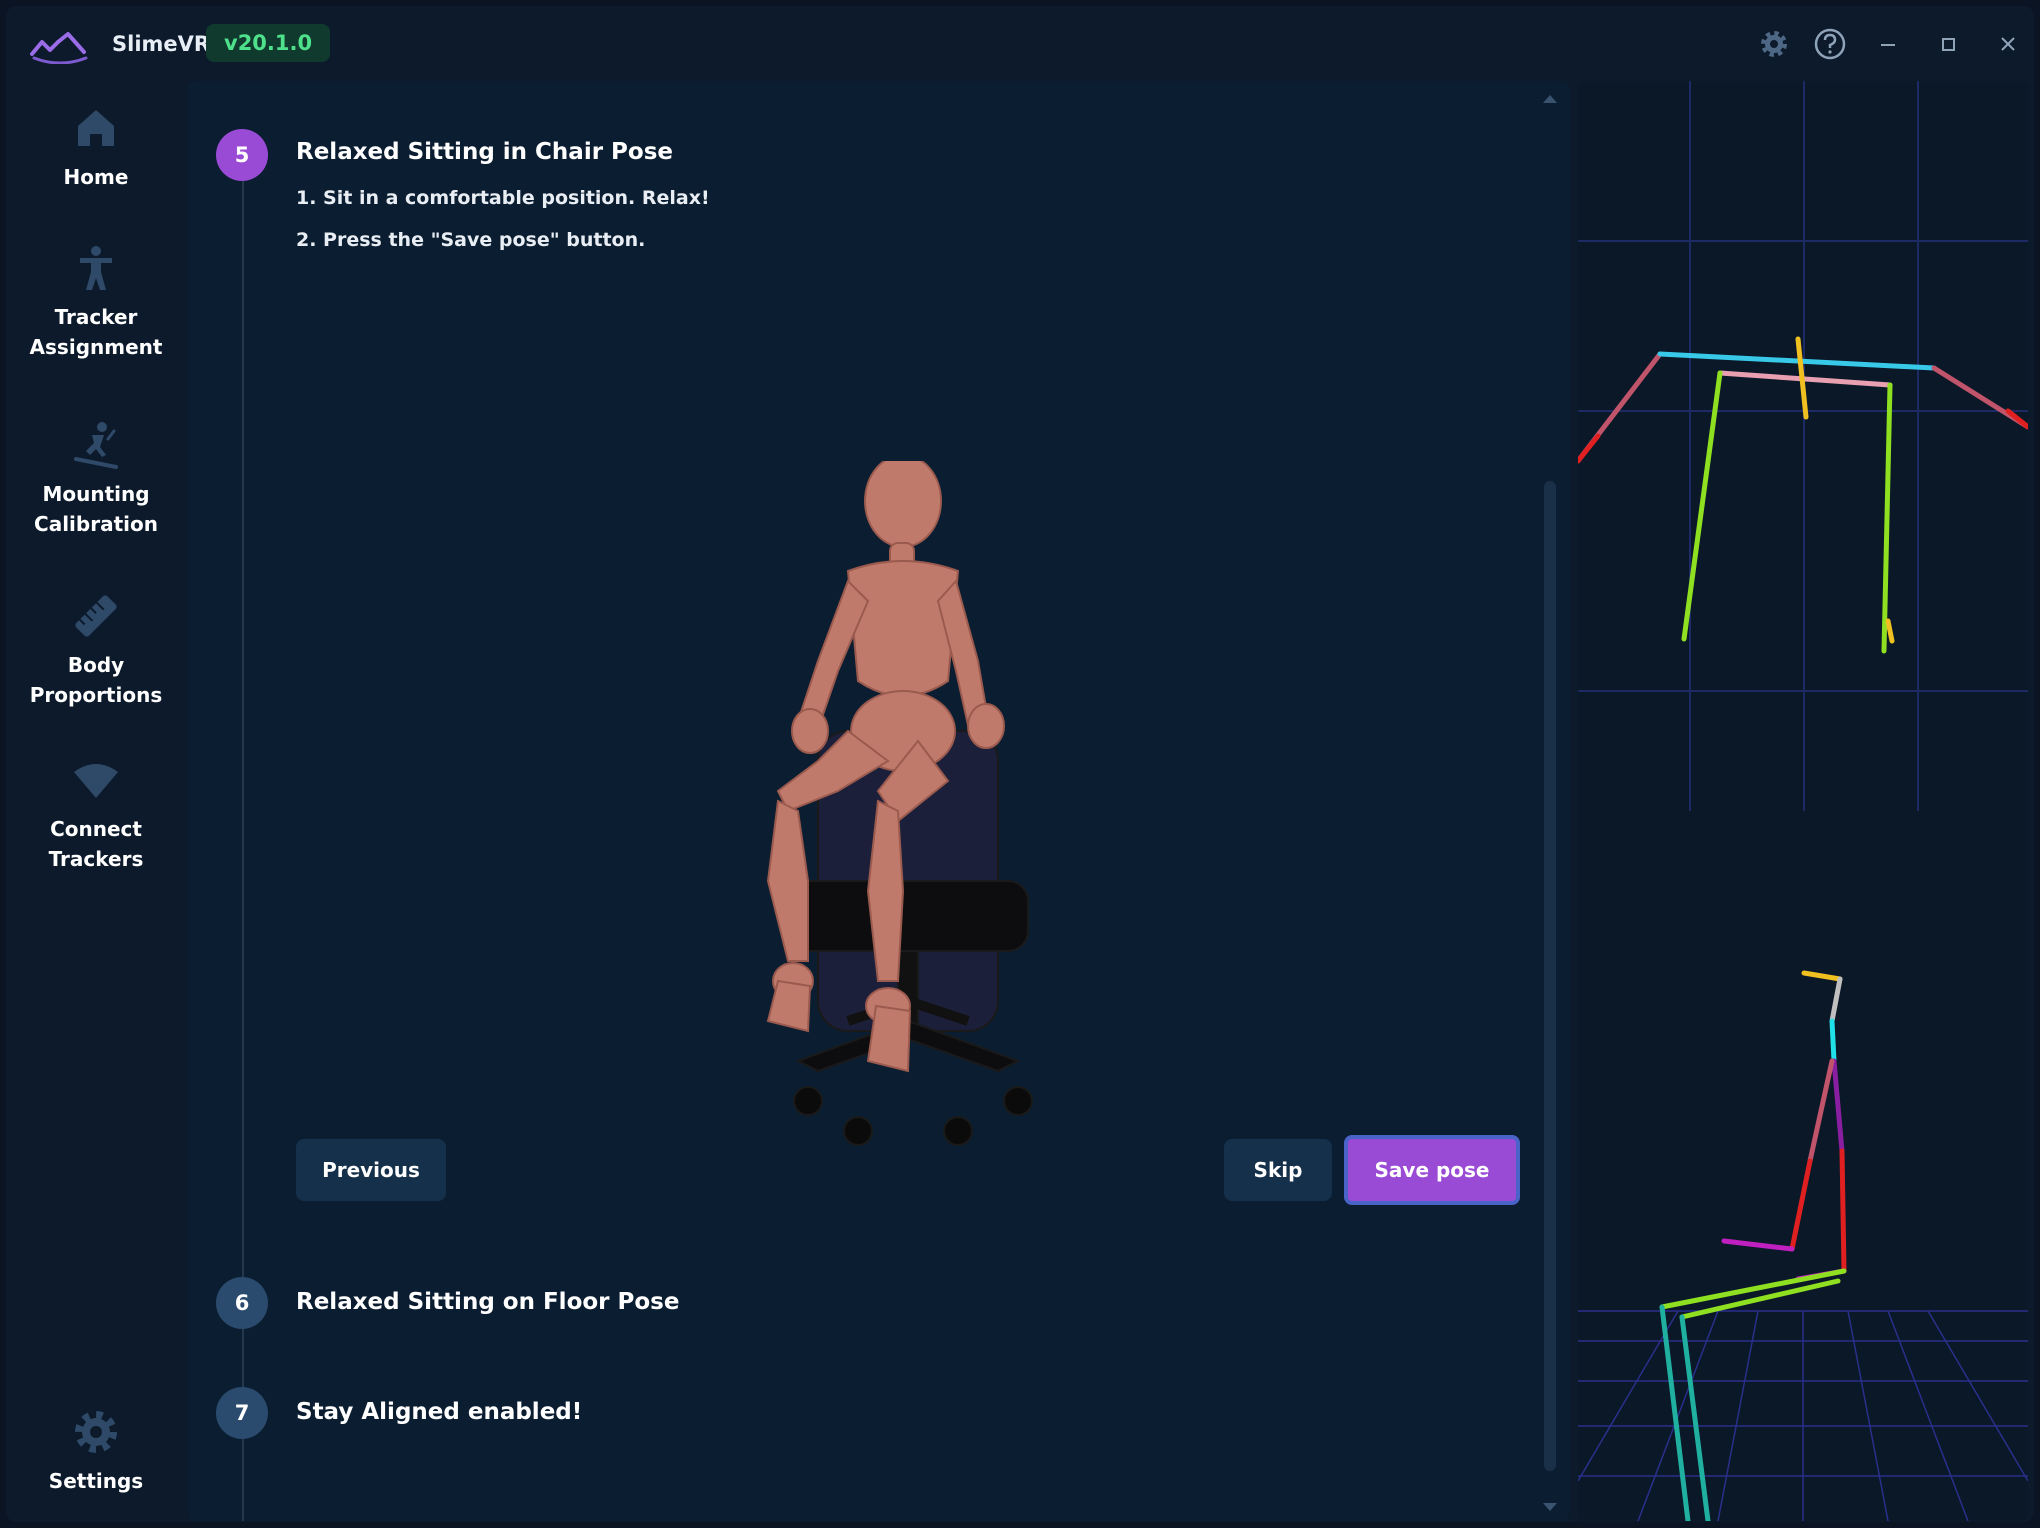 The height and width of the screenshot is (1528, 2040). What do you see at coordinates (242, 1413) in the screenshot?
I see `step-number-badge: 7` at bounding box center [242, 1413].